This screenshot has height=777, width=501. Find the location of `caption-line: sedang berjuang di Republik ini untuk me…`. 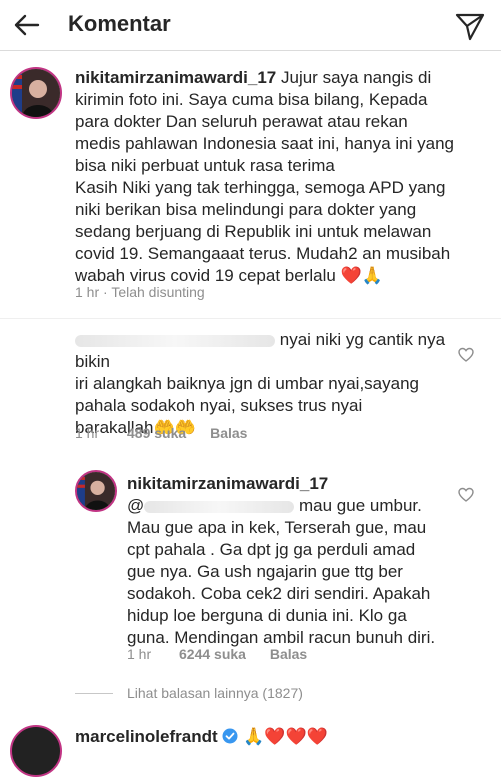

caption-line: sedang berjuang di Republik ini untuk me… is located at coordinates (253, 231).